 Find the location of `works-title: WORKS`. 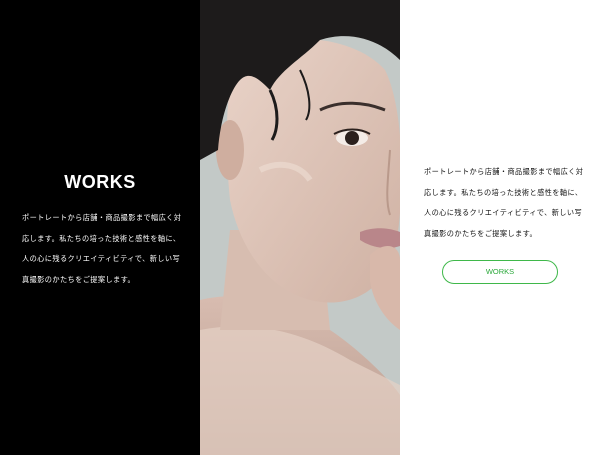

works-title: WORKS is located at coordinates (100, 182).